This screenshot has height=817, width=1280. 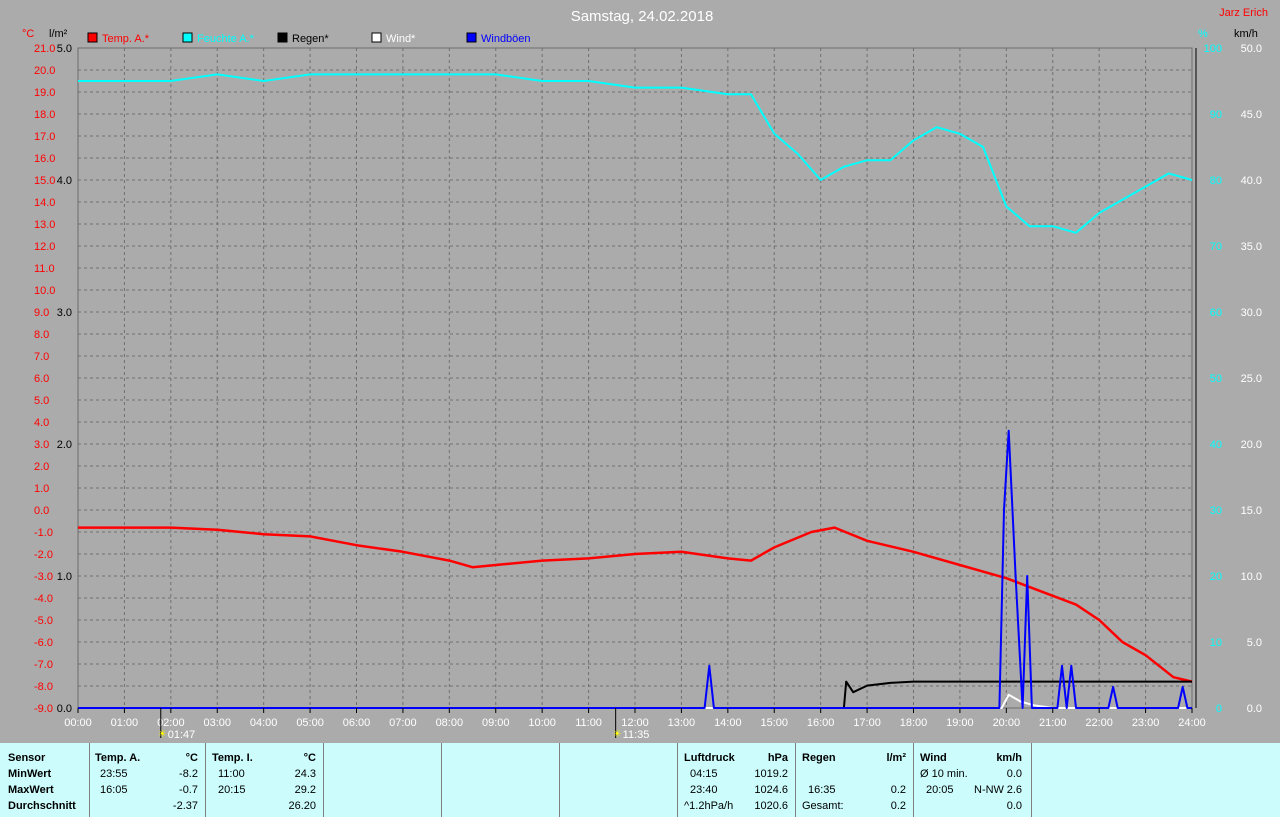 What do you see at coordinates (27, 758) in the screenshot?
I see `sensor-header: Sensor` at bounding box center [27, 758].